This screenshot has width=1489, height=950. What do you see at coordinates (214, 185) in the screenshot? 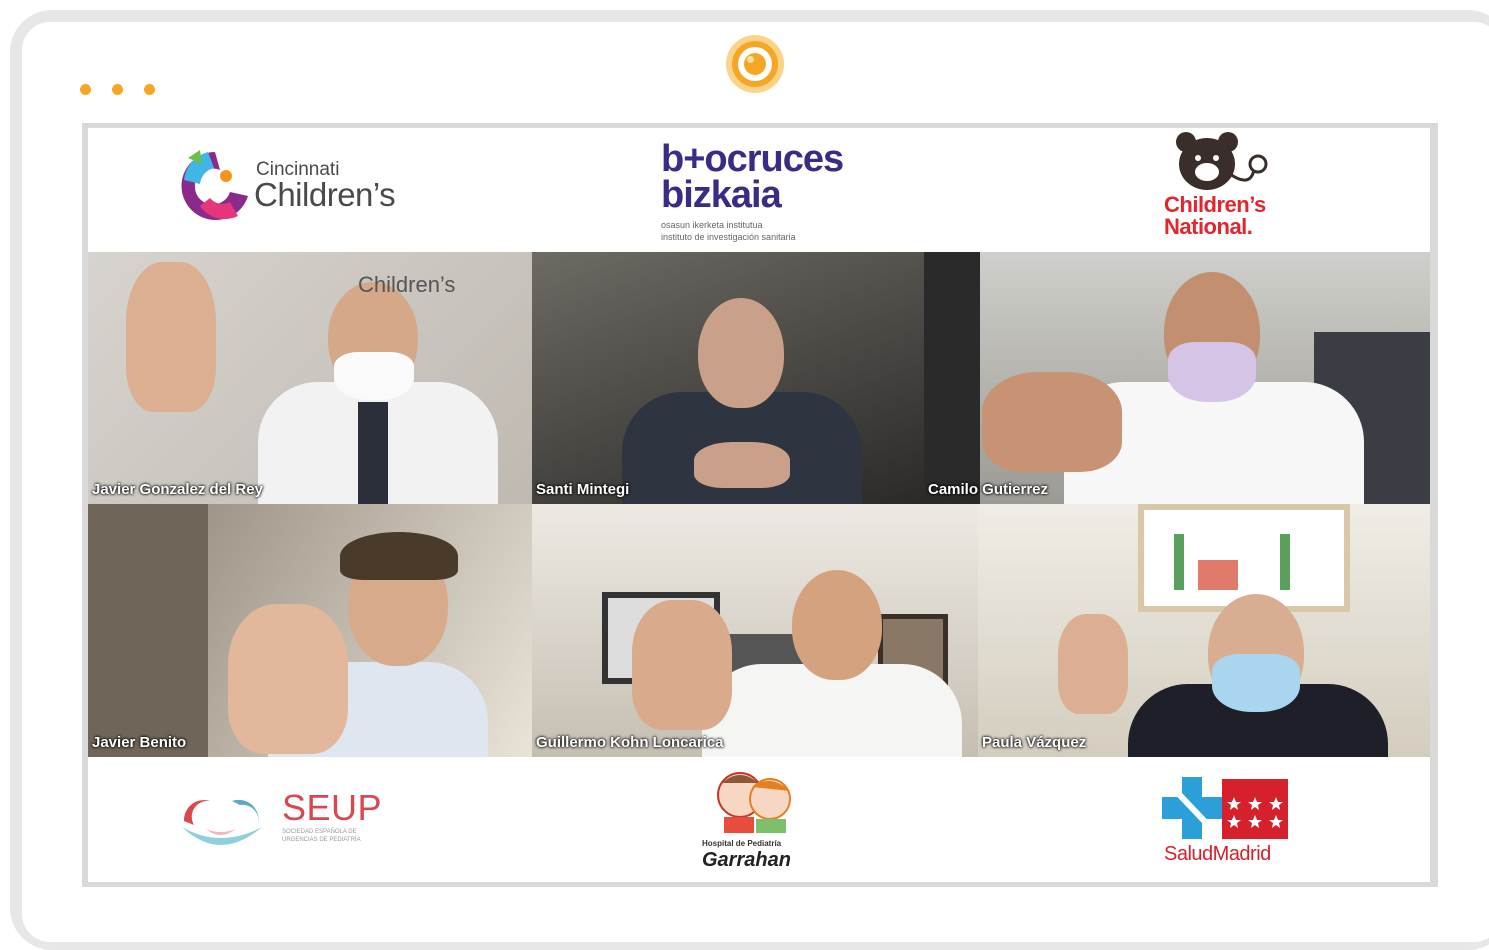
I see `cincinnati-childrens-icon` at bounding box center [214, 185].